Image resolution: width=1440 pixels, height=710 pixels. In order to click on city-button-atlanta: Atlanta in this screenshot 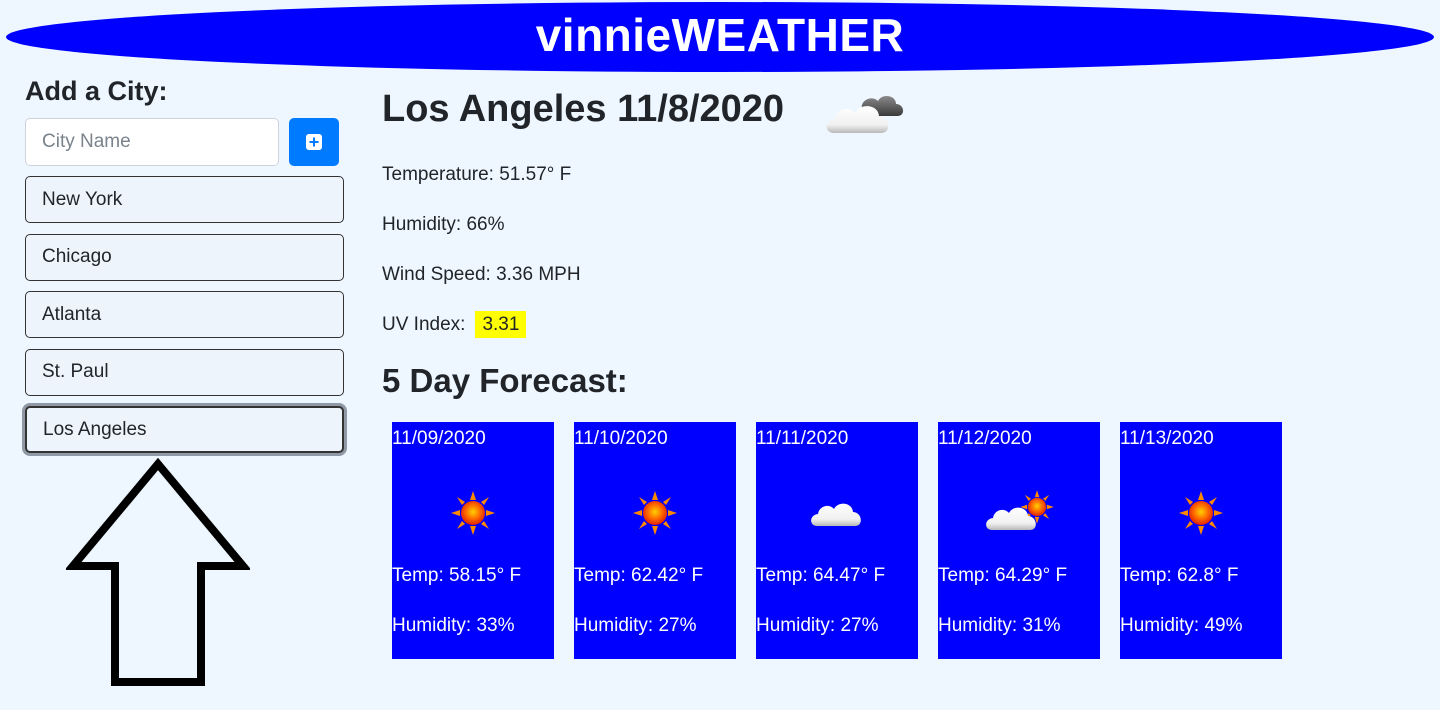, I will do `click(184, 314)`.